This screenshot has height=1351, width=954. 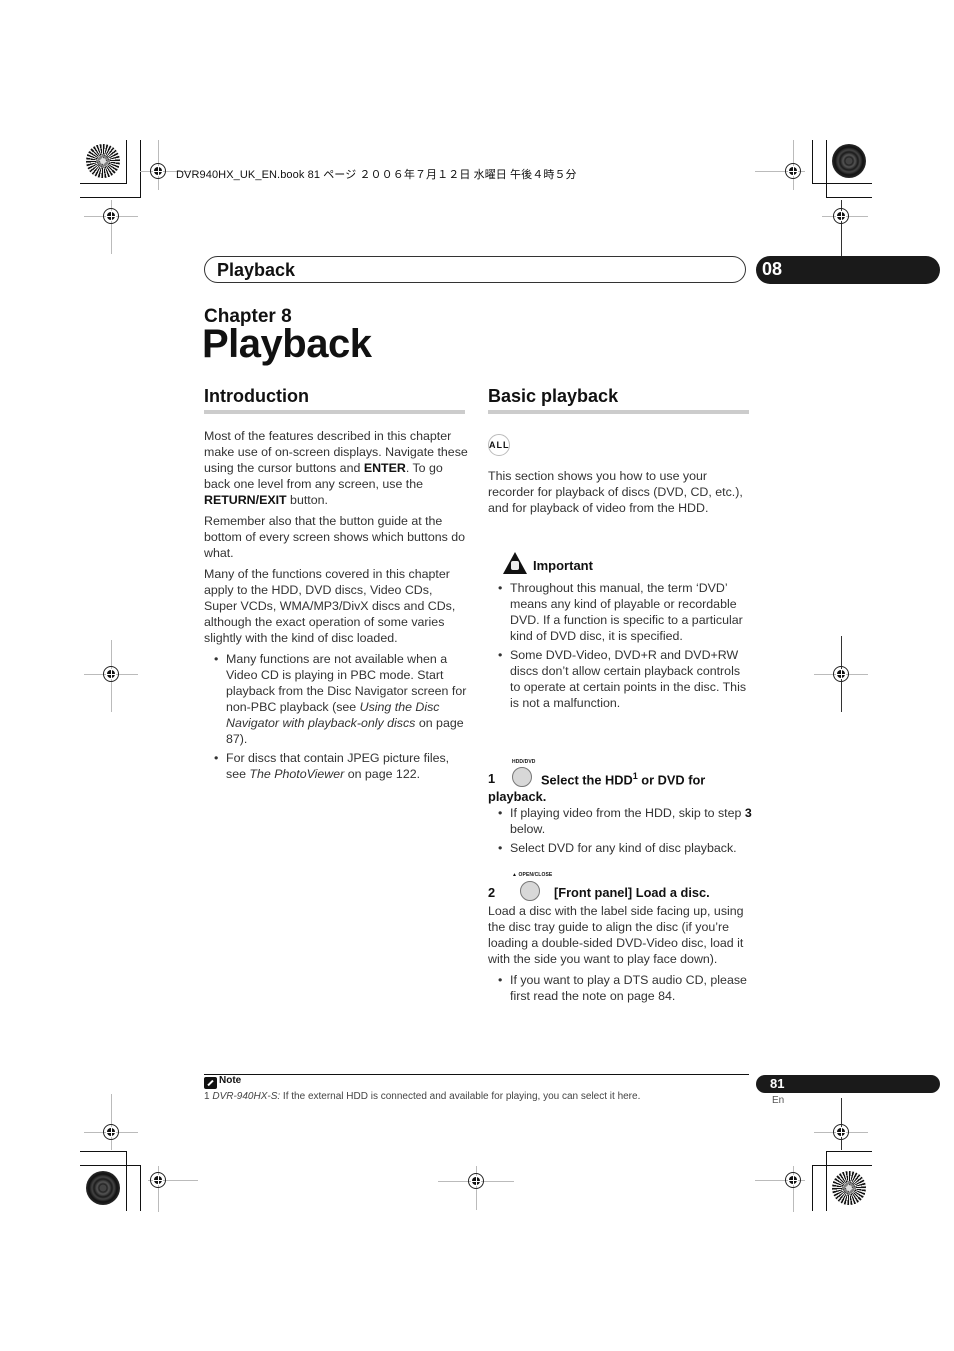 I want to click on hdd-dvd-button-label: HDD/DVD, so click(x=524, y=762).